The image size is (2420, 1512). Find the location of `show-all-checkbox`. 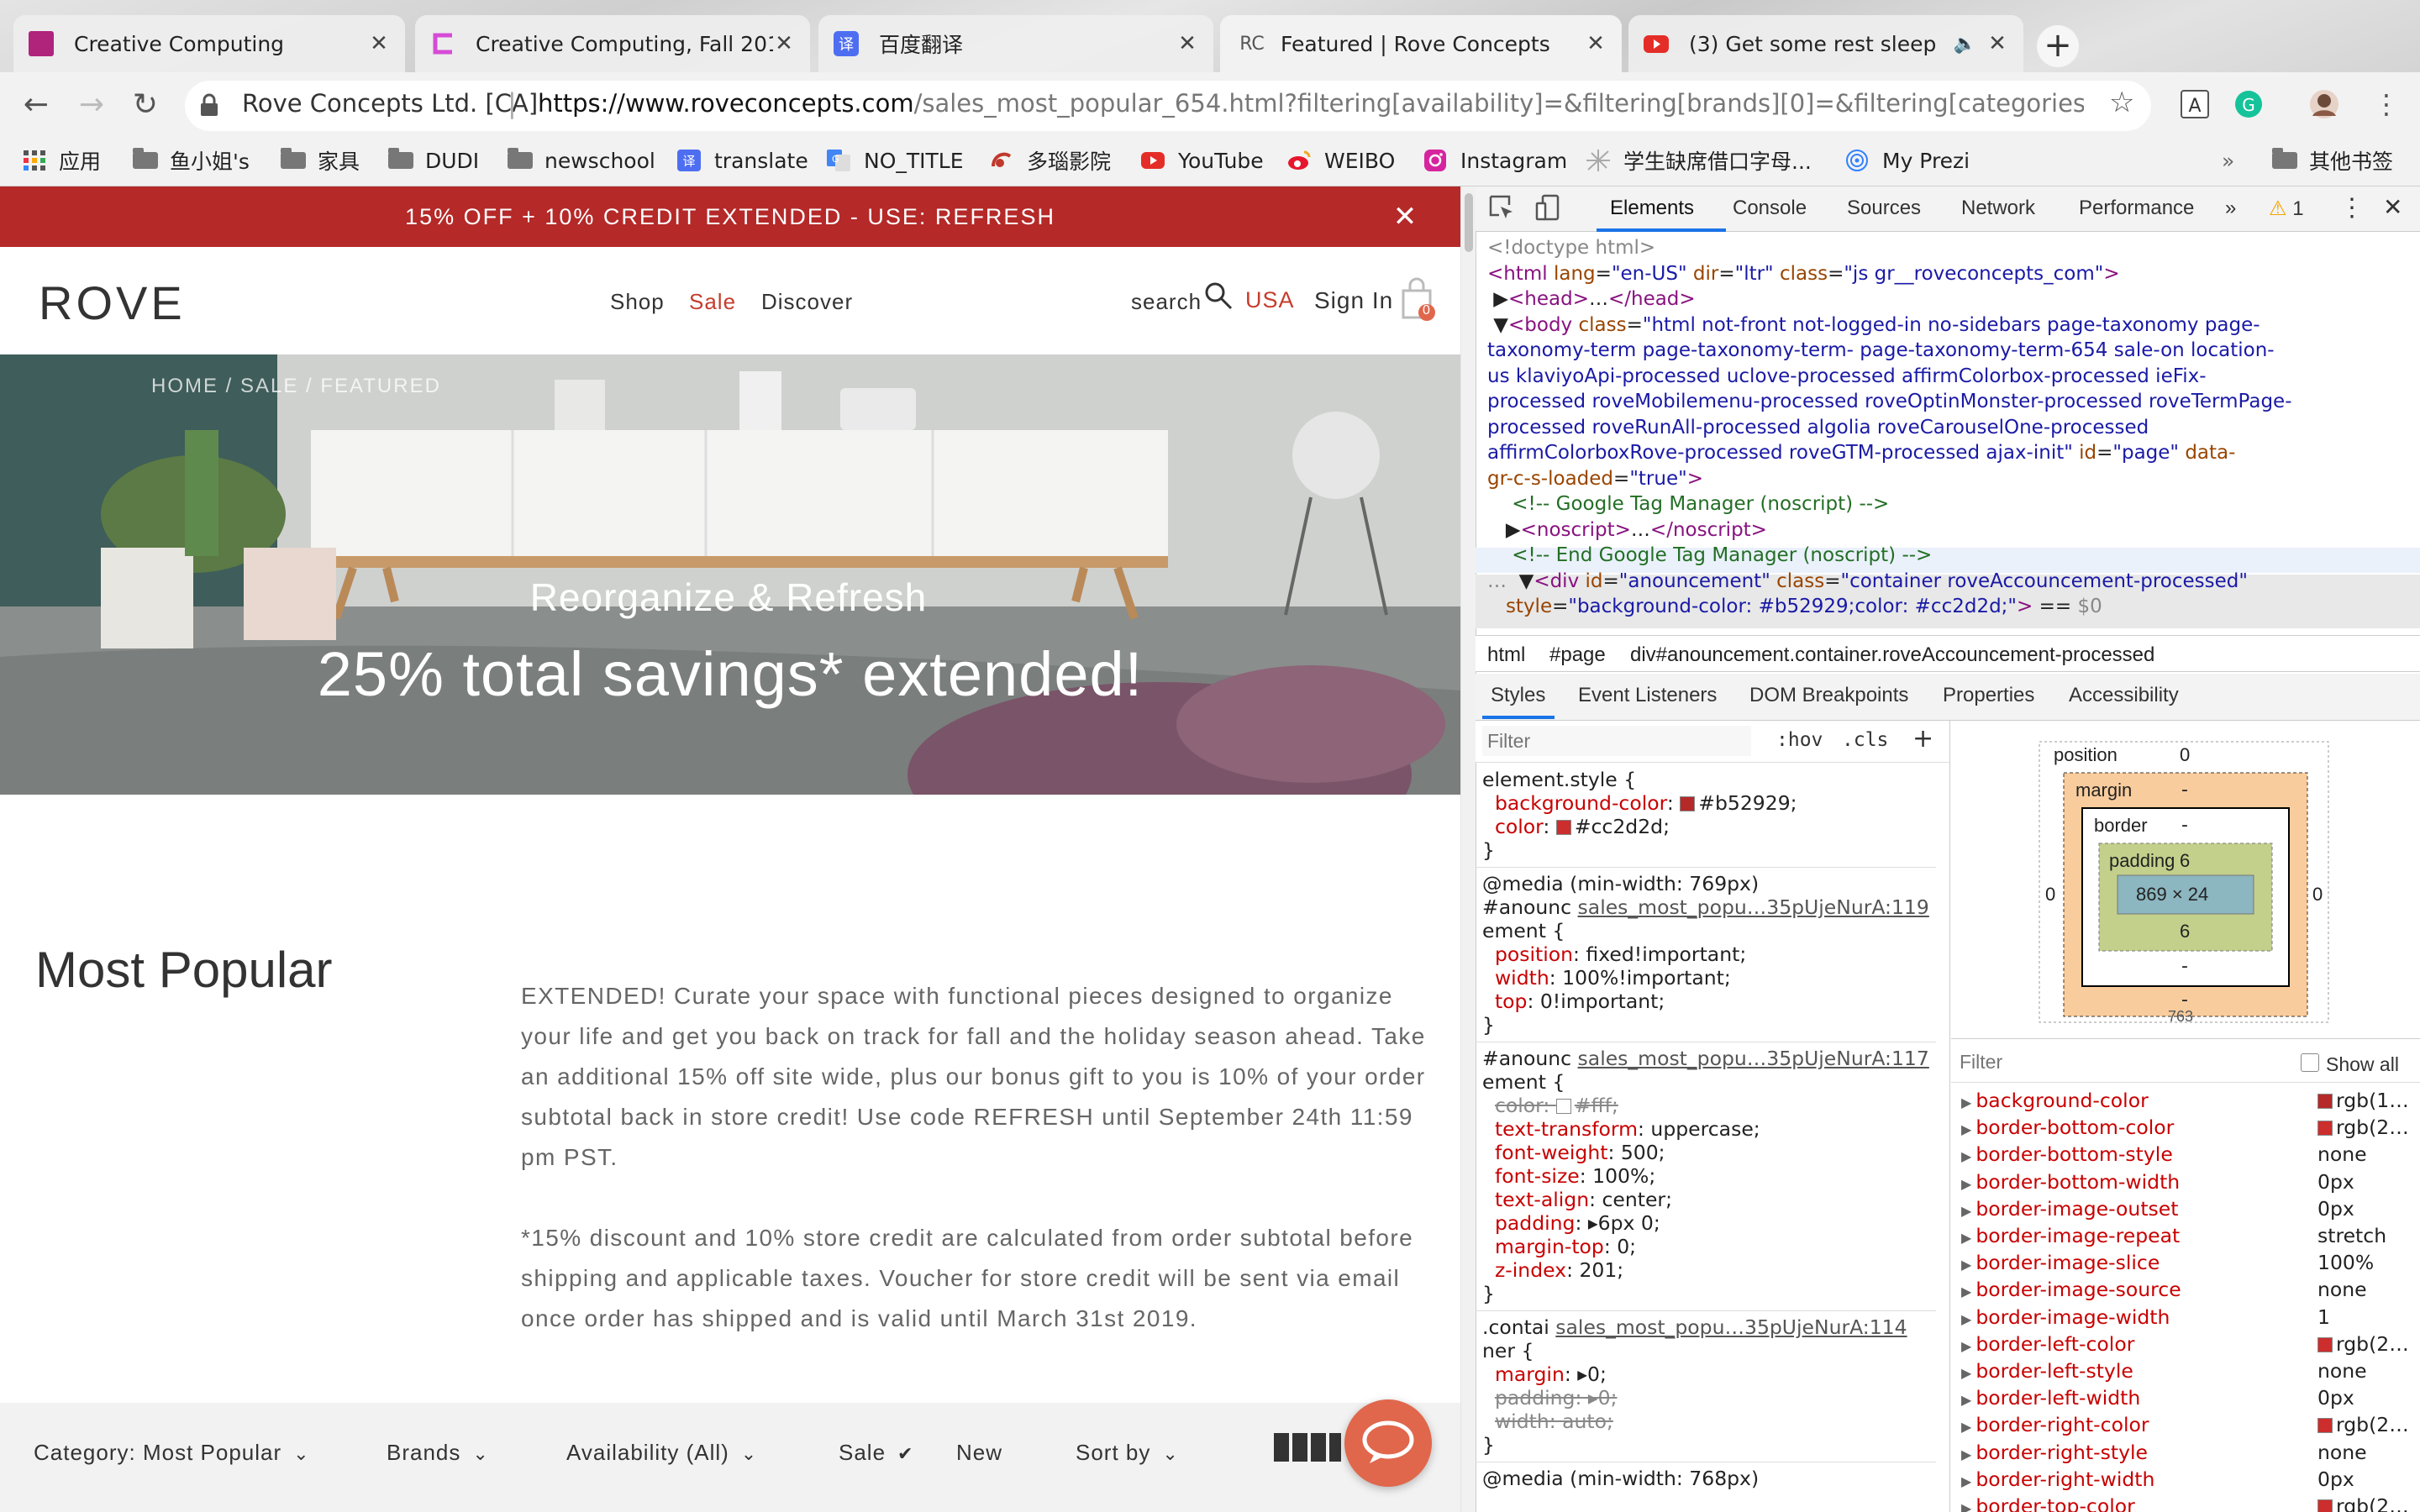

show-all-checkbox is located at coordinates (2310, 1062).